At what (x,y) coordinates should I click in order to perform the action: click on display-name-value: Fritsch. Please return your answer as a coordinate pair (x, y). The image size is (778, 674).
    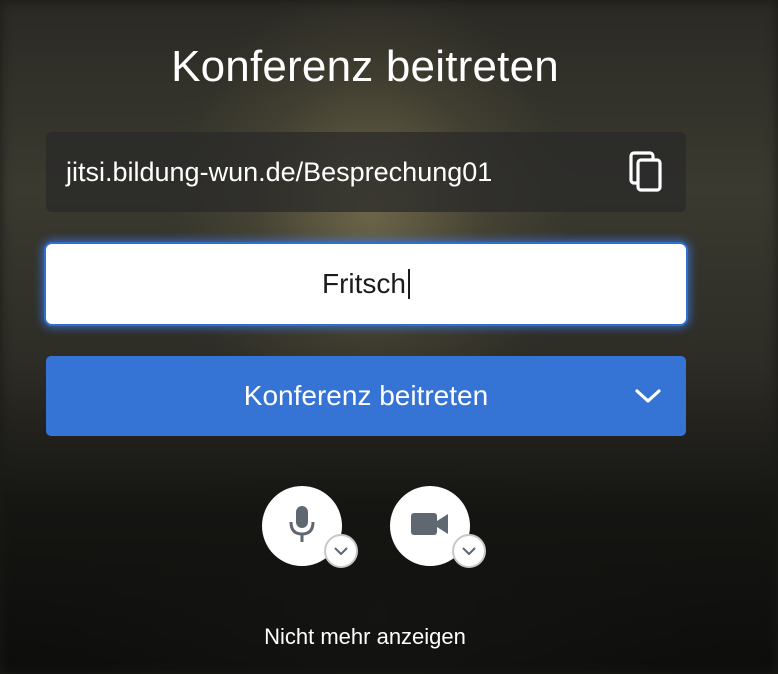
    Looking at the image, I should click on (364, 283).